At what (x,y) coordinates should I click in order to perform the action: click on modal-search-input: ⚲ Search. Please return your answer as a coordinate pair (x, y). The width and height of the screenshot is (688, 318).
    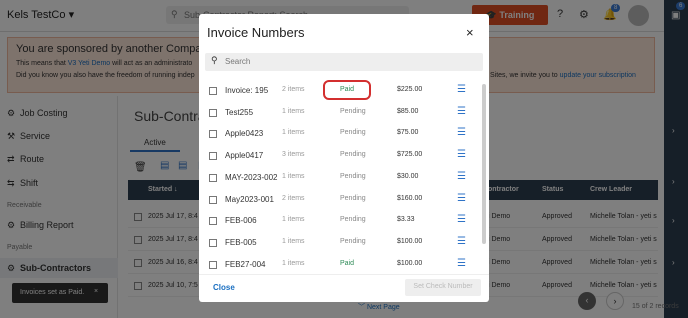
    Looking at the image, I should click on (344, 62).